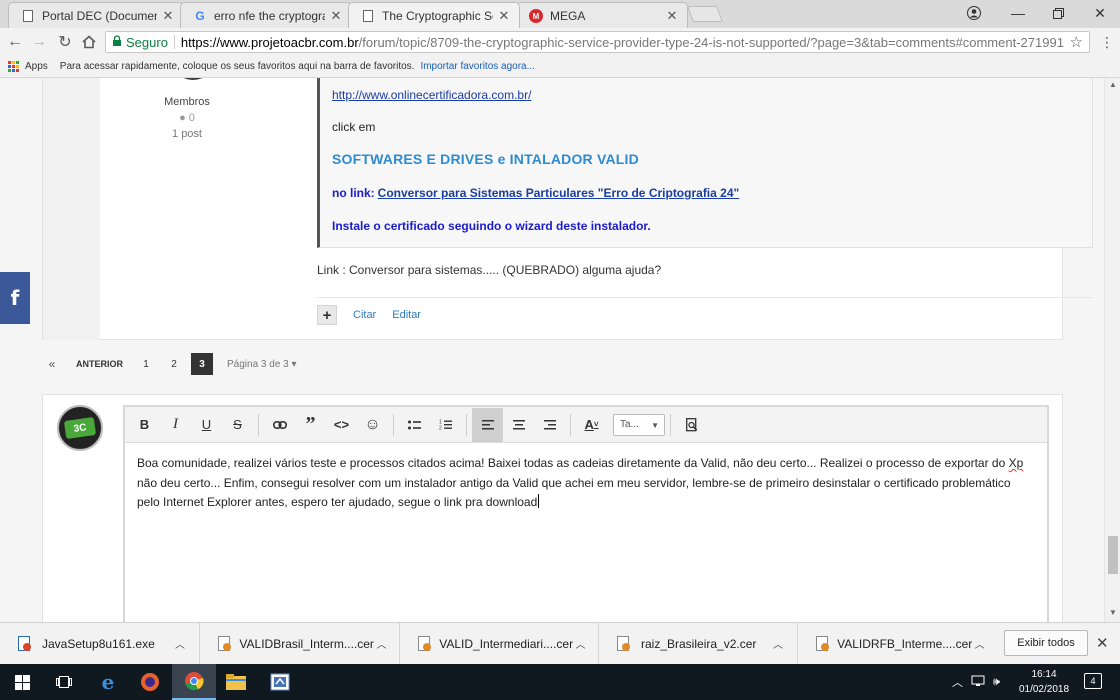 Image resolution: width=1120 pixels, height=700 pixels. Describe the element at coordinates (445, 425) in the screenshot. I see `numbered-list-icon: 12` at that location.